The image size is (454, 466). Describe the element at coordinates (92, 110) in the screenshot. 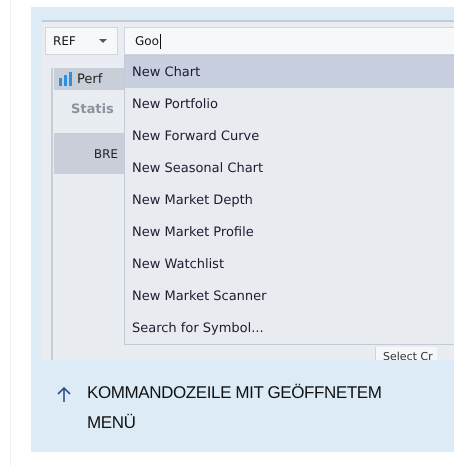

I see `section-header: Statis` at that location.